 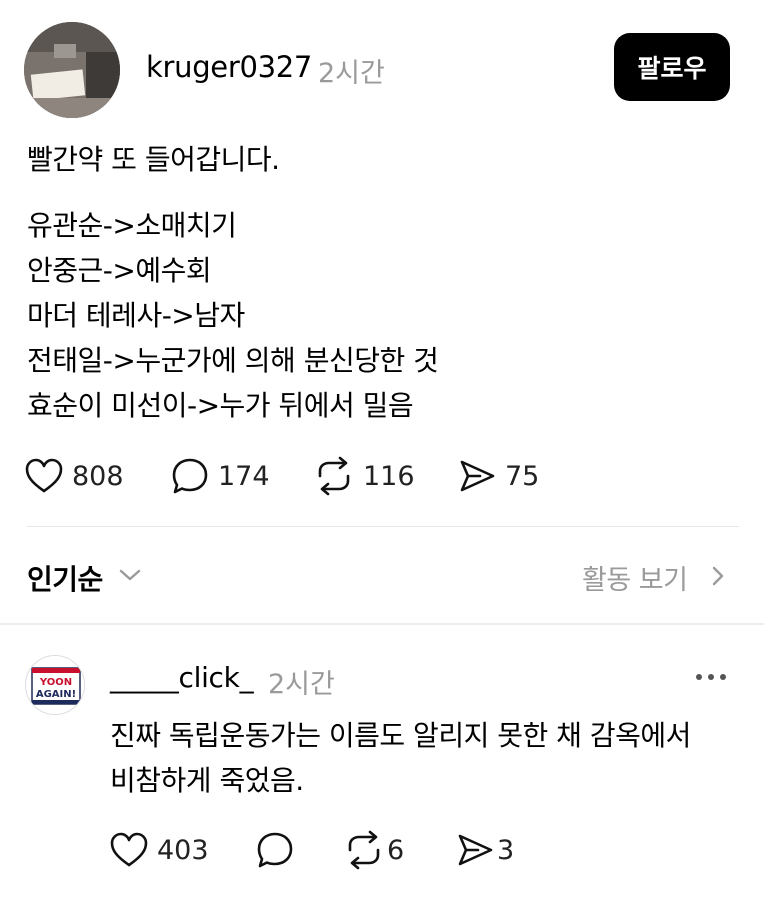 I want to click on comment-repost-count: 6, so click(x=396, y=850).